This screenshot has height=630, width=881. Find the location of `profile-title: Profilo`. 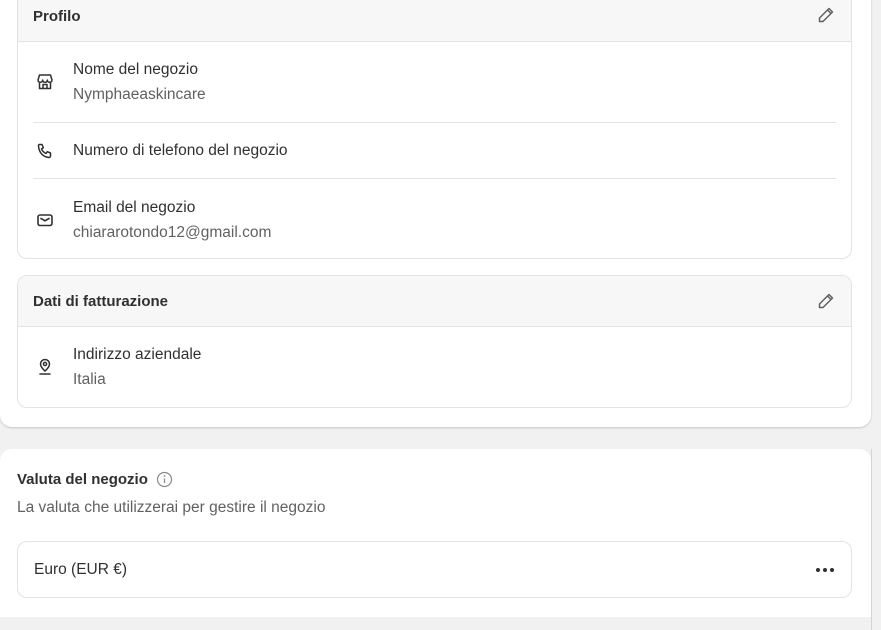

profile-title: Profilo is located at coordinates (57, 16).